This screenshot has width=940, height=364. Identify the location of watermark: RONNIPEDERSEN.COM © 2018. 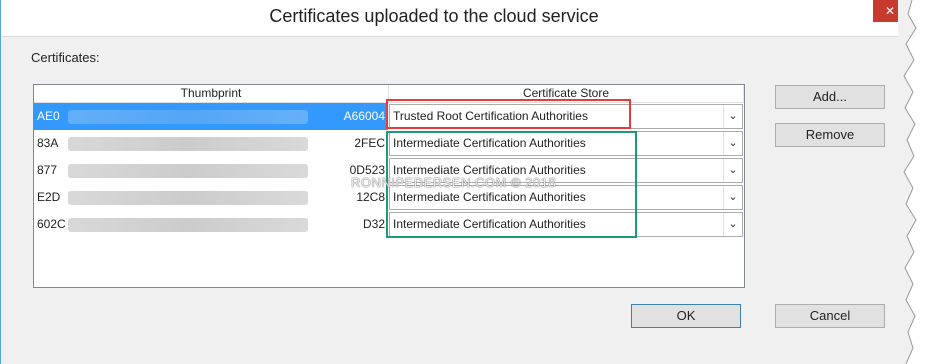
(454, 182).